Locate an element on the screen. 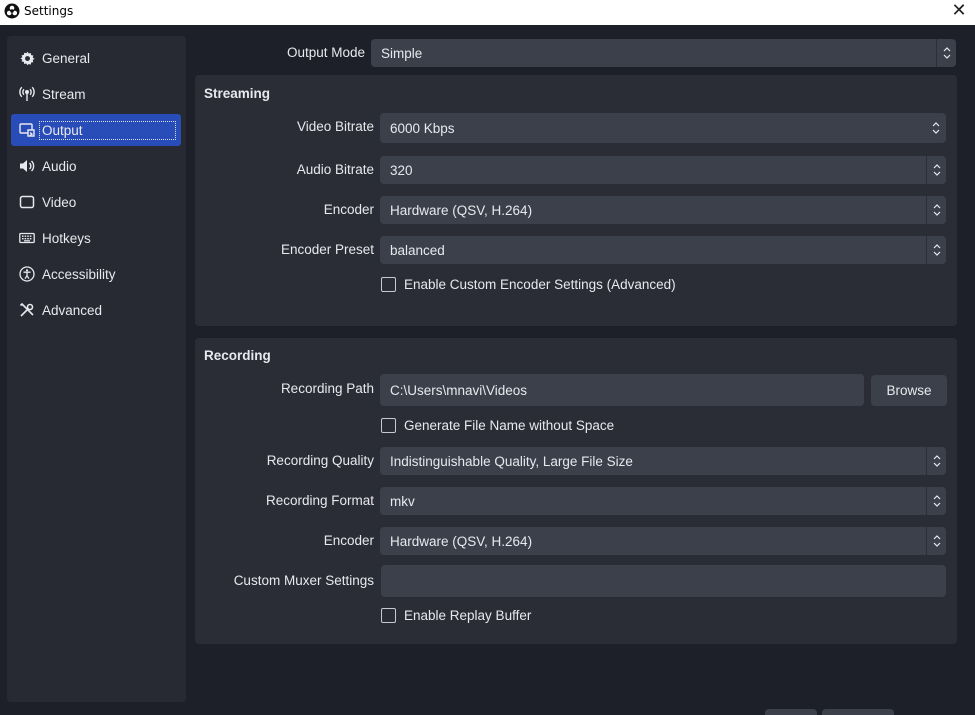  replay-buffer-checkbox: Enable Replay Buffer is located at coordinates (456, 615).